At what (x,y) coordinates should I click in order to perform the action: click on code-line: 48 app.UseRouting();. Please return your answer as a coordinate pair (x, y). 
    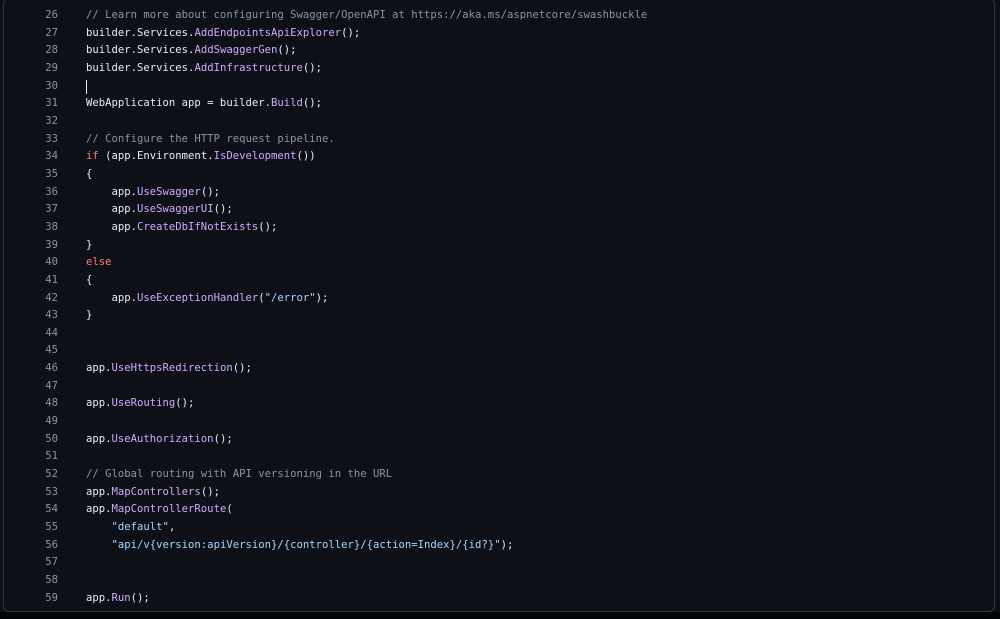
    Looking at the image, I should click on (499, 404).